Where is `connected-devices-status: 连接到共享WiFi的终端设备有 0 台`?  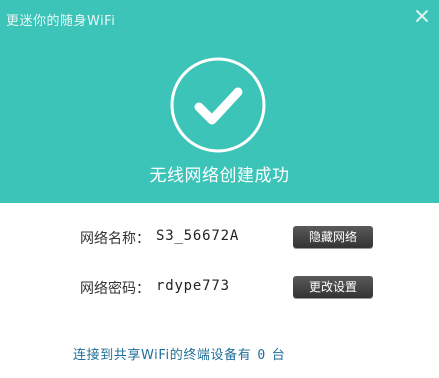 connected-devices-status: 连接到共享WiFi的终端设备有 0 台 is located at coordinates (179, 353).